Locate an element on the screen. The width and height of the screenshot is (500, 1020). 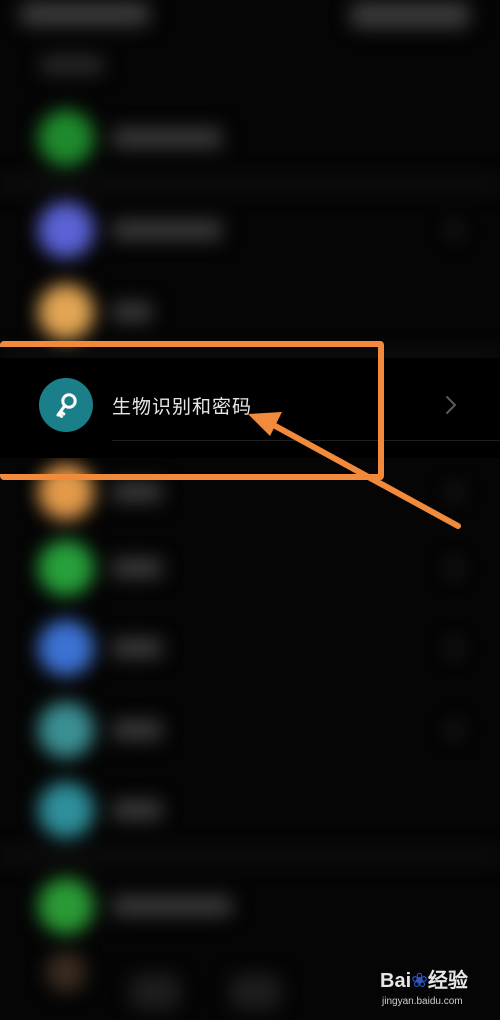
highlight-box is located at coordinates (192, 410).